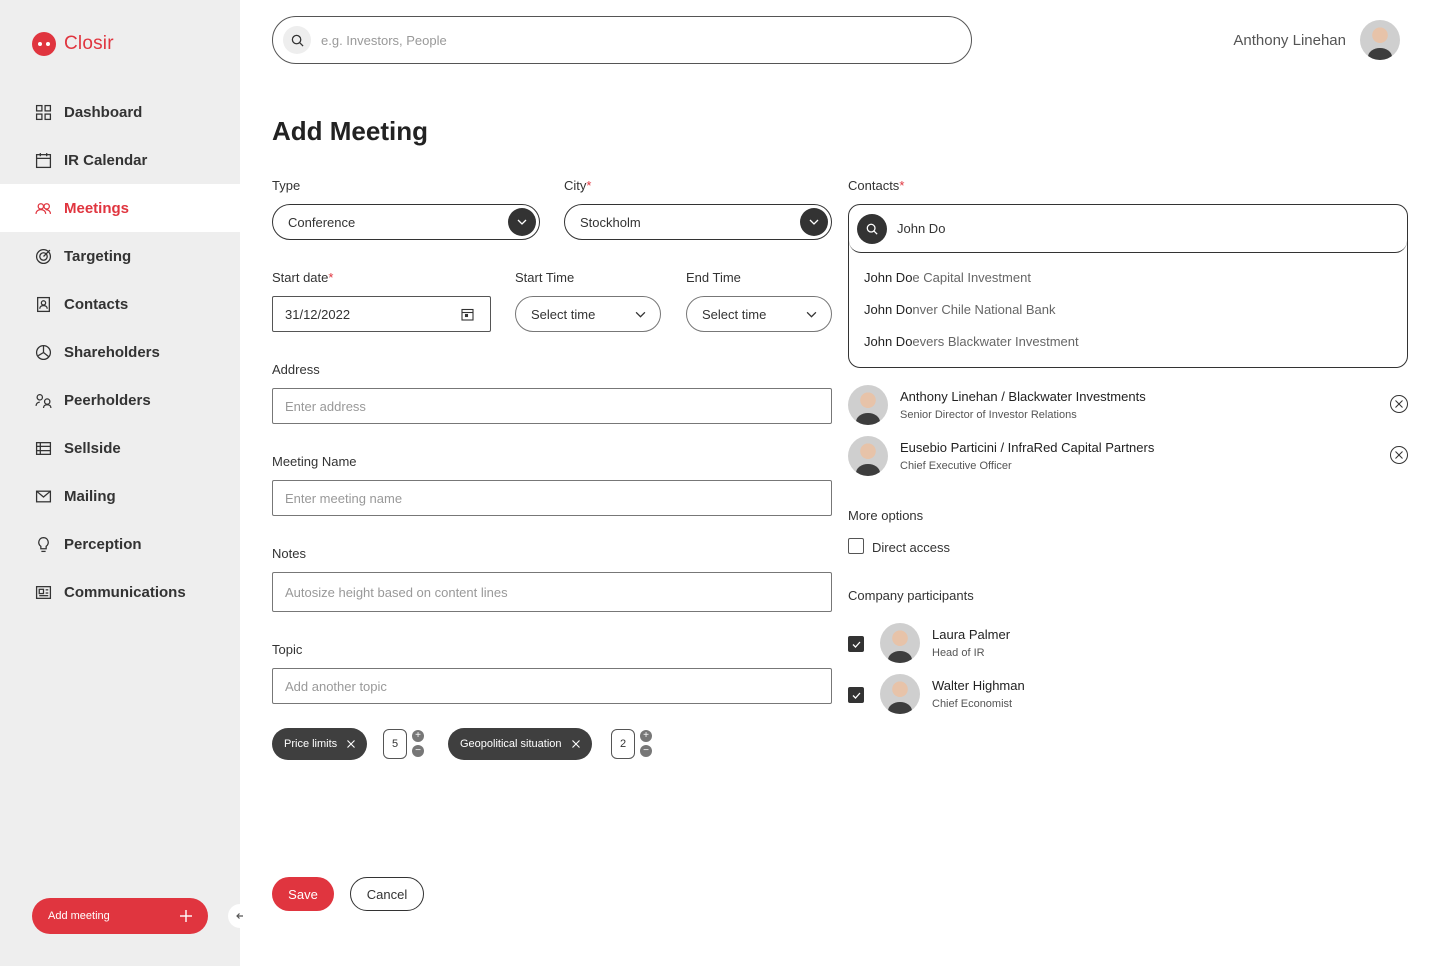  I want to click on sidebar-item-dashboard: Dashboard, so click(120, 112).